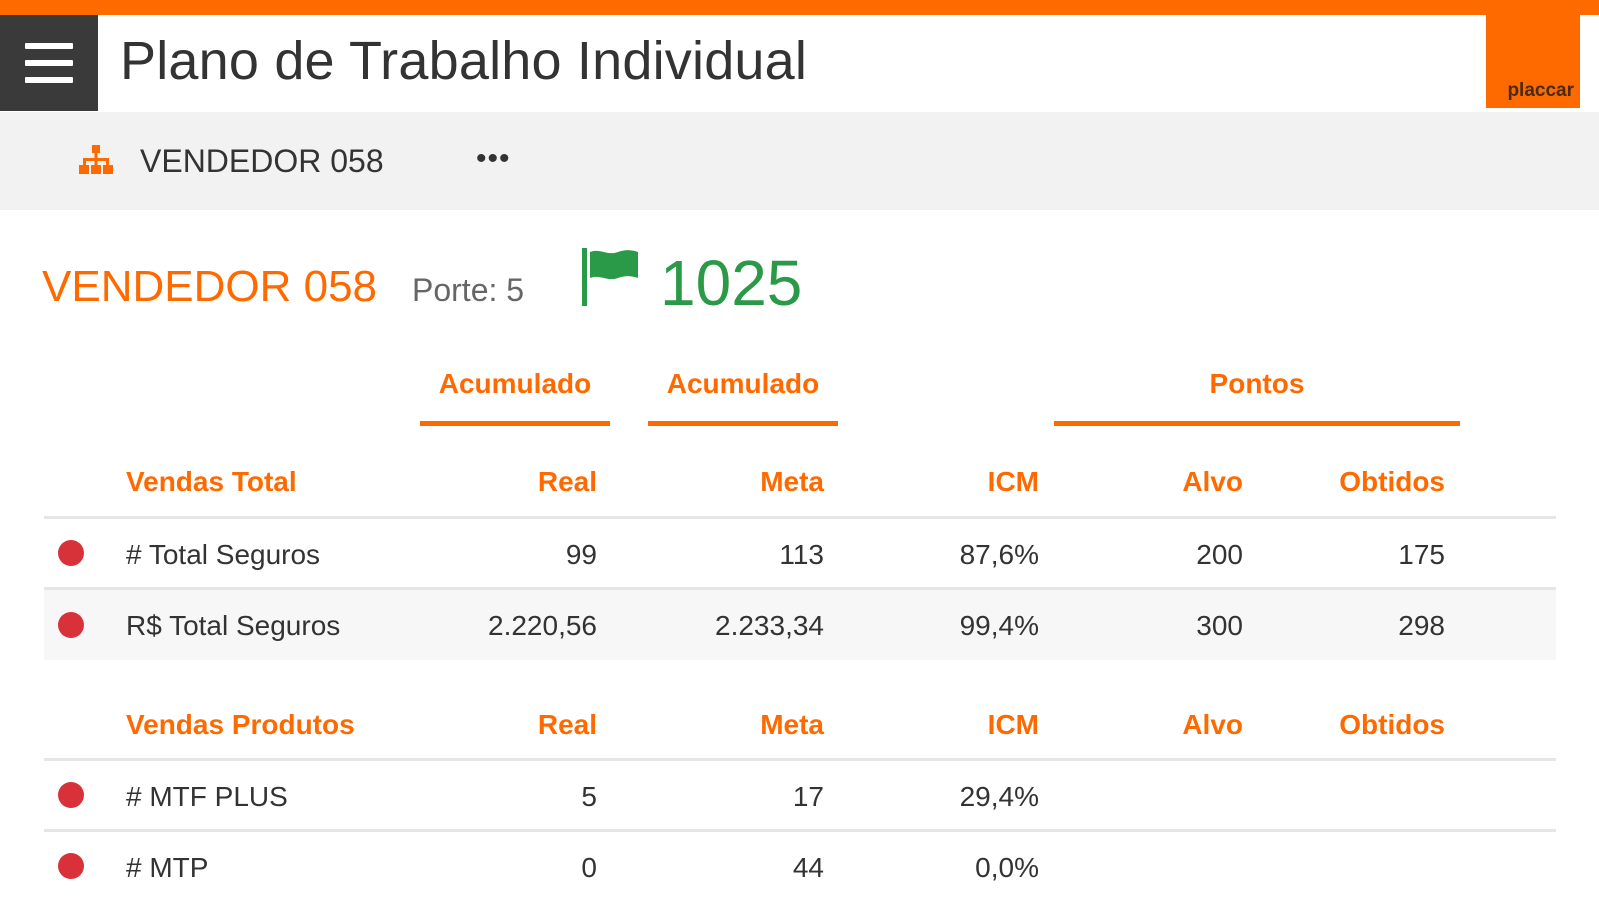 Image resolution: width=1599 pixels, height=900 pixels. Describe the element at coordinates (233, 625) in the screenshot. I see `row-name: R$ Total Seguros` at that location.